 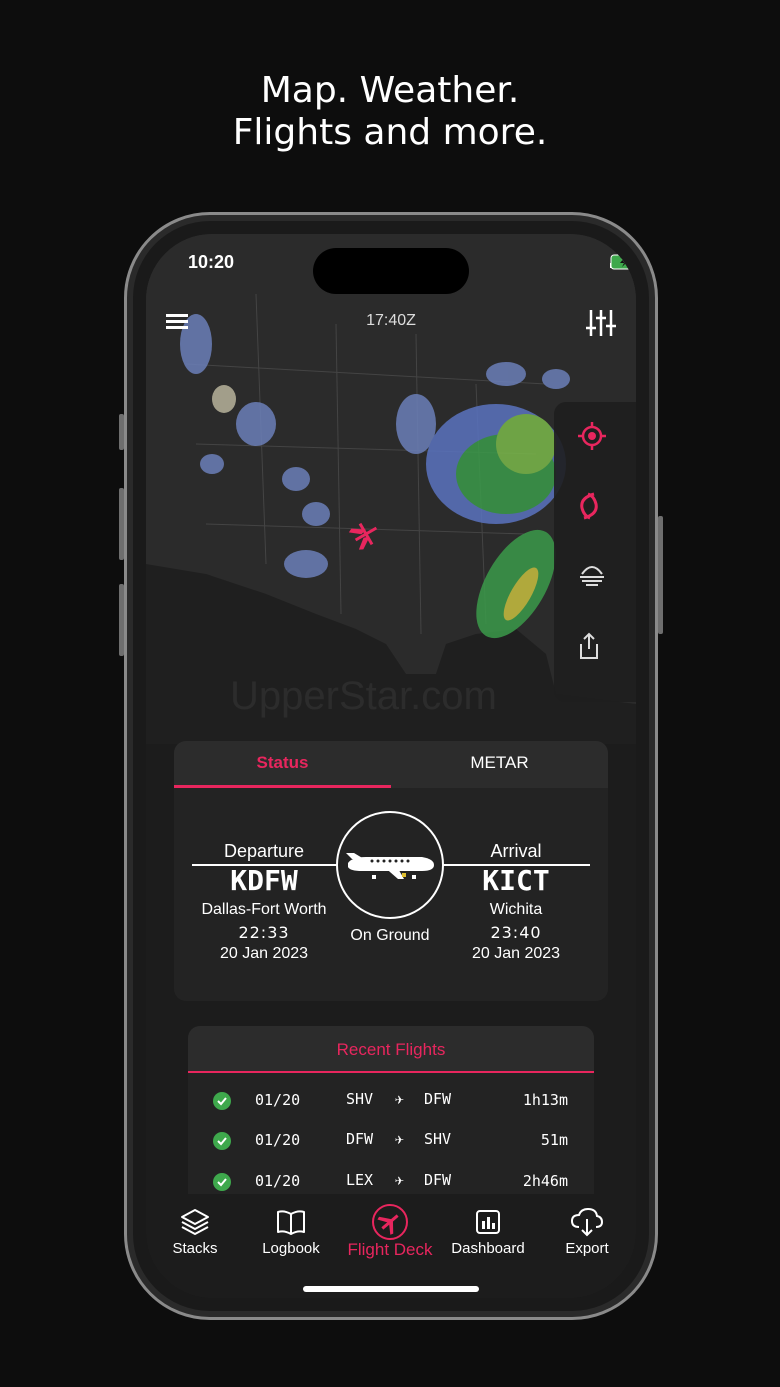 I want to click on tab-export: Export, so click(x=587, y=1230).